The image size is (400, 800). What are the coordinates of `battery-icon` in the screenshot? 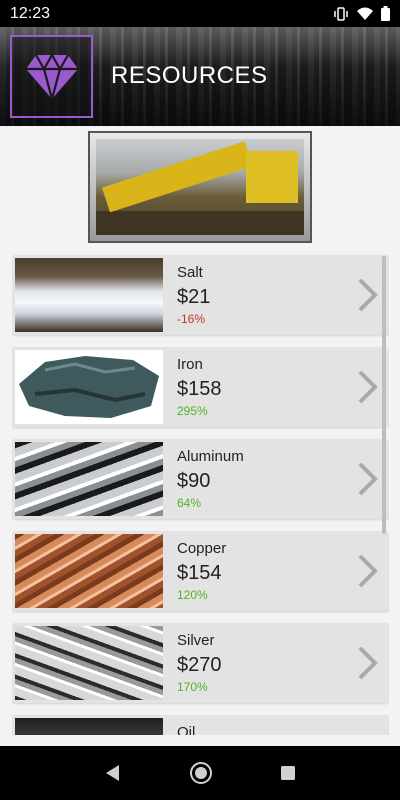 It's located at (385, 13).